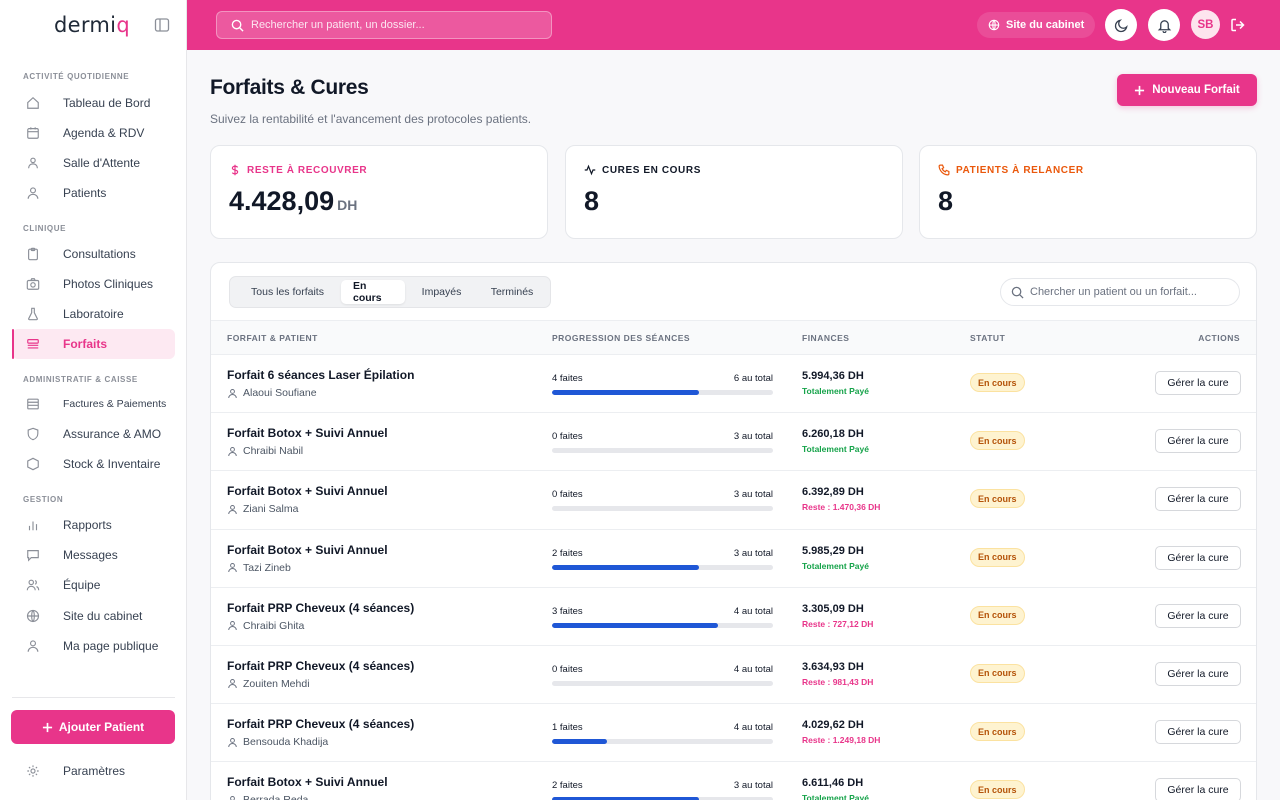 This screenshot has height=800, width=1280. Describe the element at coordinates (93, 314) in the screenshot. I see `sidebar-item-laboratory: Laboratoire` at that location.